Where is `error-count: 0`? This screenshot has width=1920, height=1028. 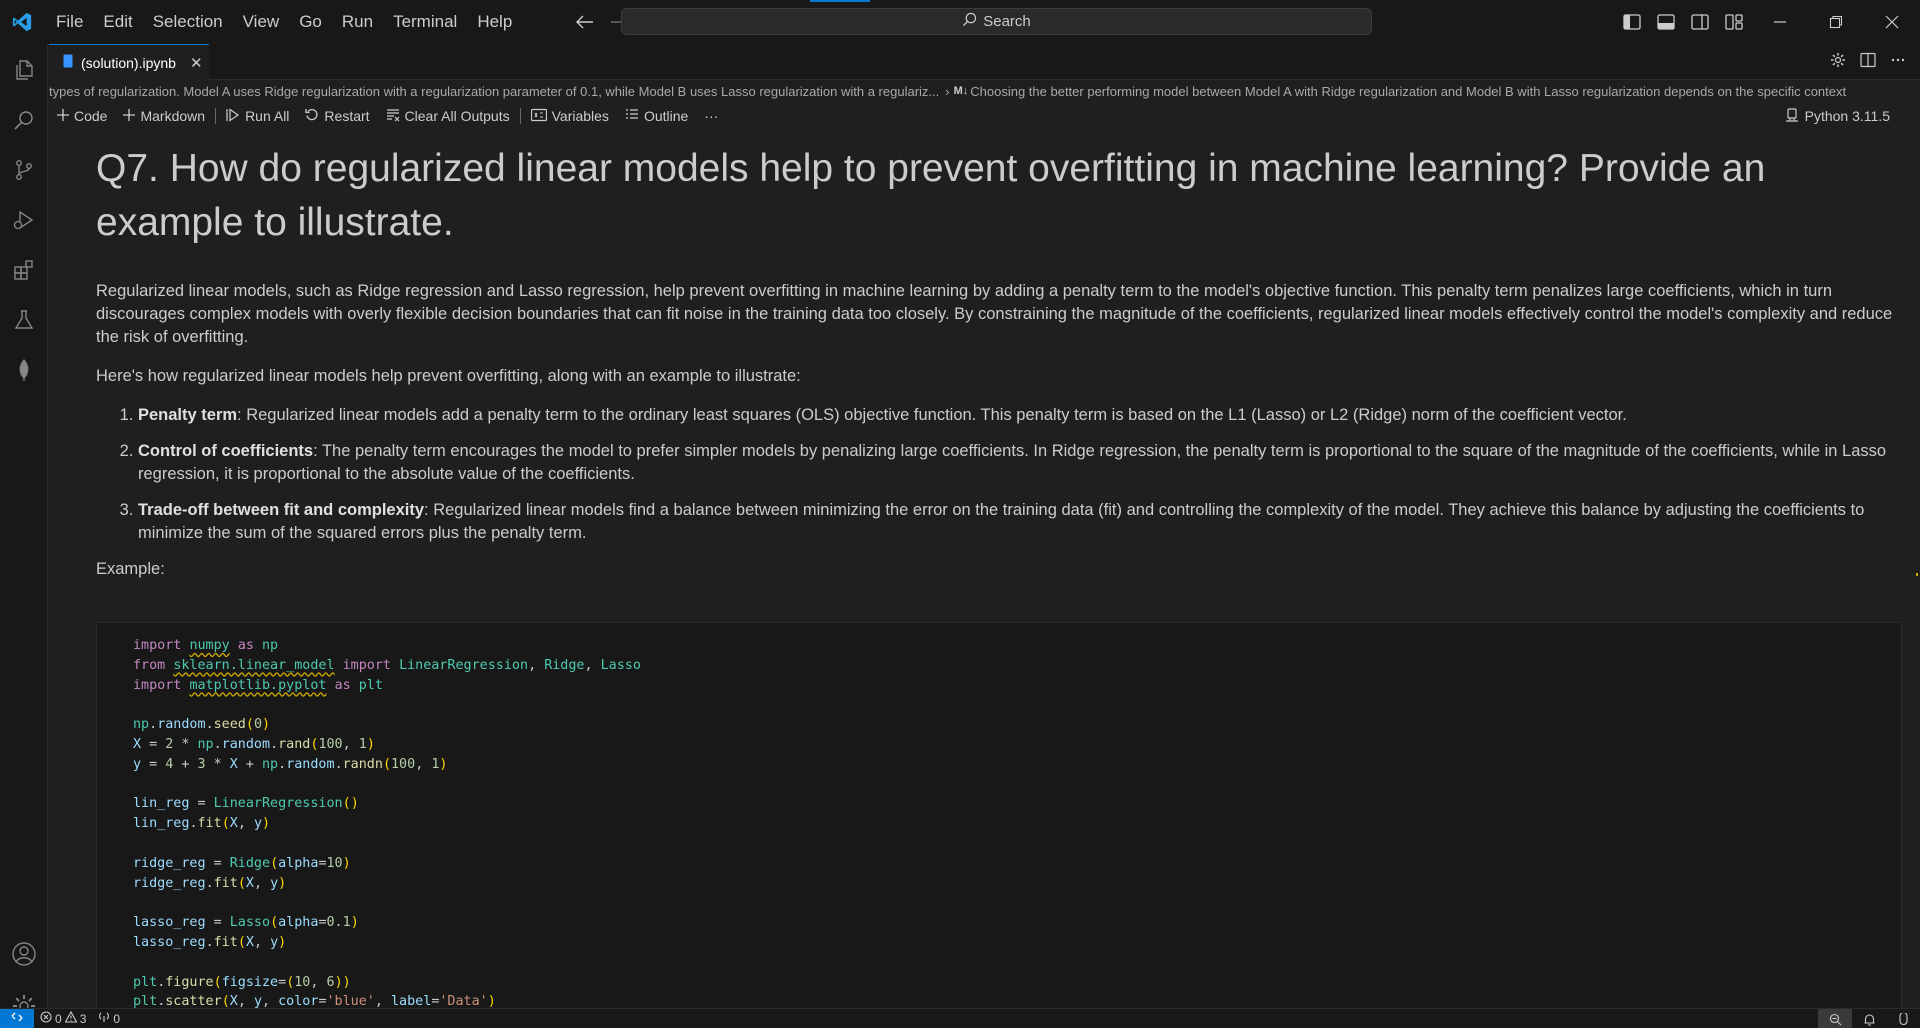 error-count: 0 is located at coordinates (58, 1018).